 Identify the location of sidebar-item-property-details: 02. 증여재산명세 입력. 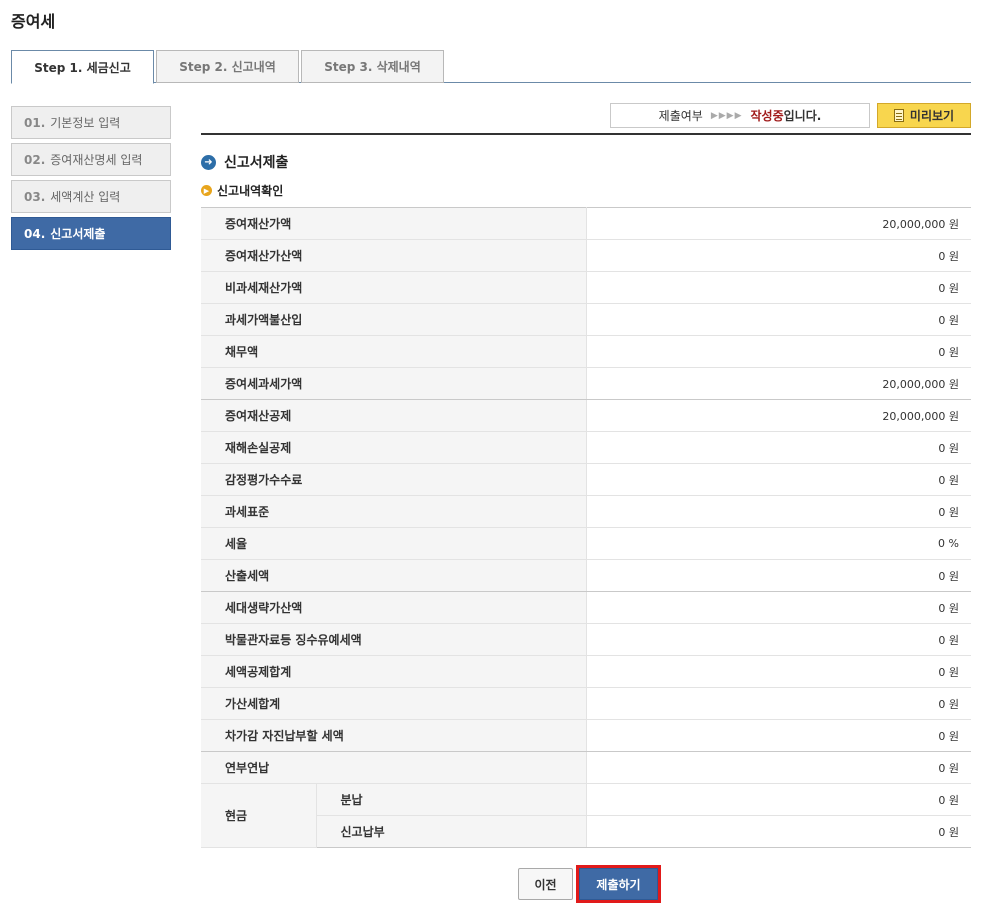
(91, 159).